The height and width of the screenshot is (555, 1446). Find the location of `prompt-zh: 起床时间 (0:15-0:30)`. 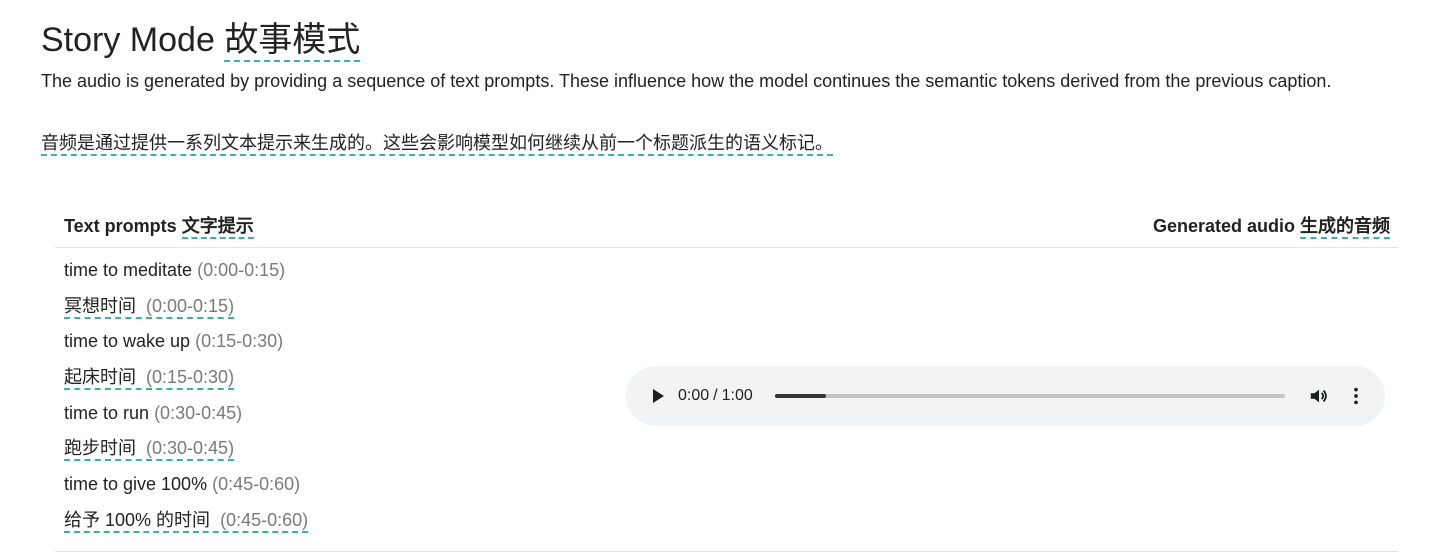

prompt-zh: 起床时间 (0:15-0:30) is located at coordinates (149, 379).